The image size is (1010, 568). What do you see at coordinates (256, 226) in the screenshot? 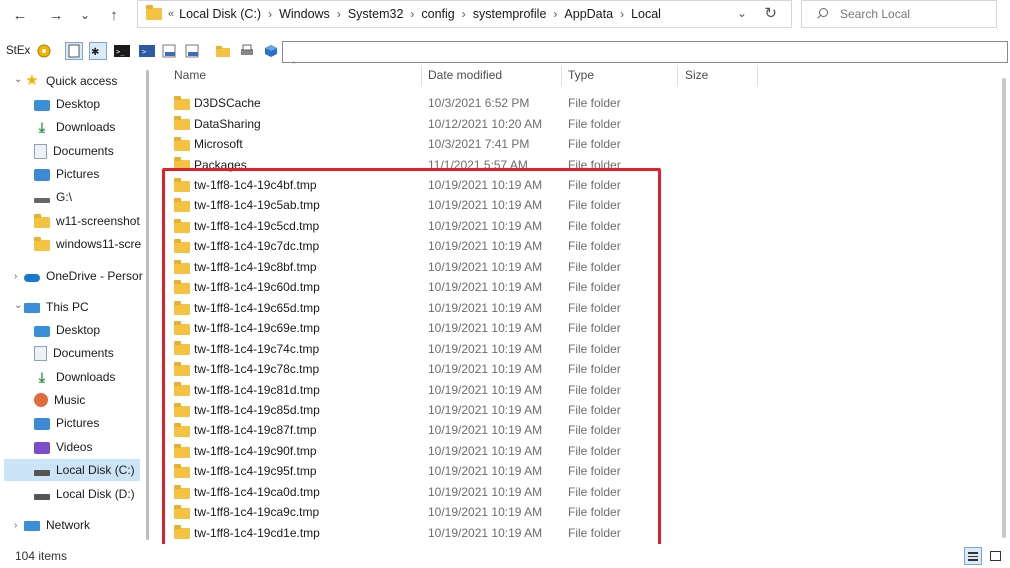
I see `file-name: tw-1ff8-1c4-19c5cd.tmp` at bounding box center [256, 226].